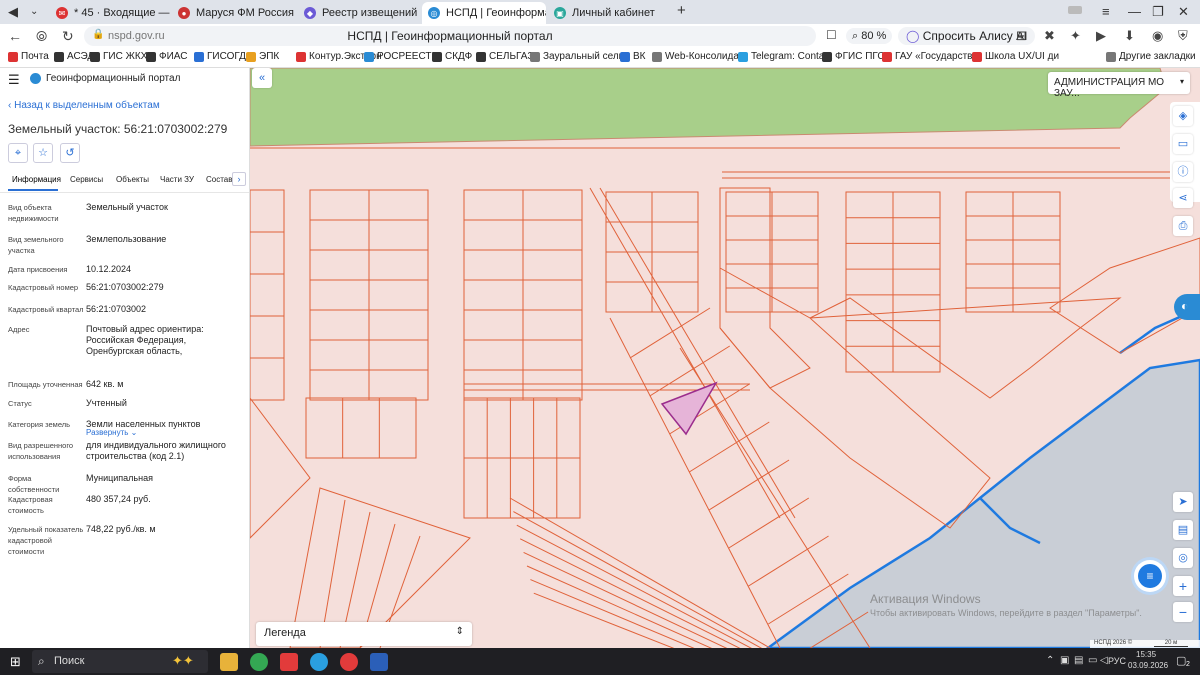  Describe the element at coordinates (1129, 36) in the screenshot. I see `downloads-icon: ⬇` at that location.